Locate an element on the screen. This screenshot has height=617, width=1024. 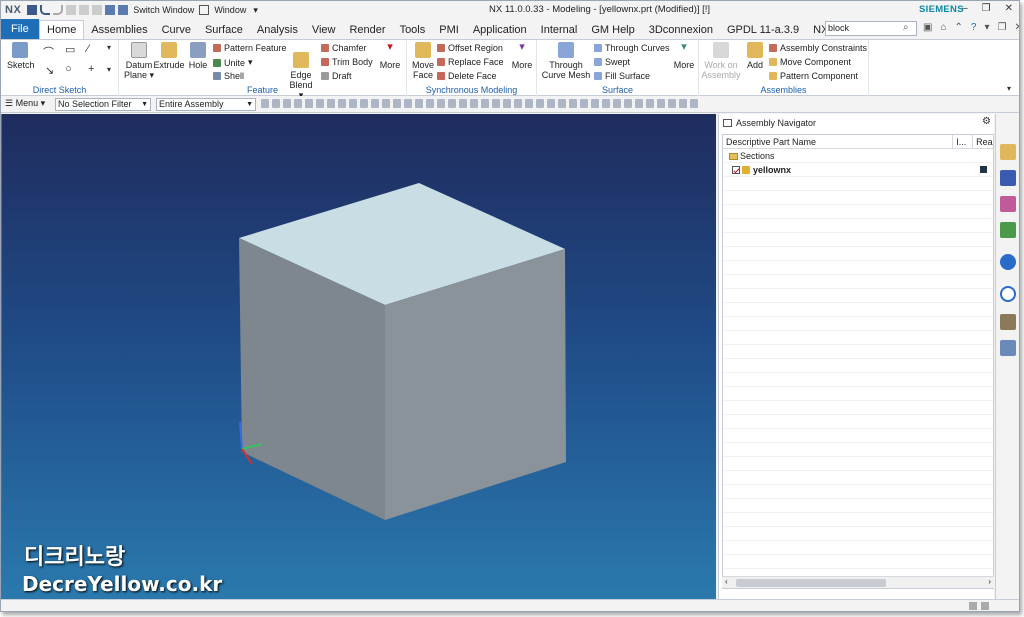
constraint-navigator-icon is located at coordinates (1008, 204).